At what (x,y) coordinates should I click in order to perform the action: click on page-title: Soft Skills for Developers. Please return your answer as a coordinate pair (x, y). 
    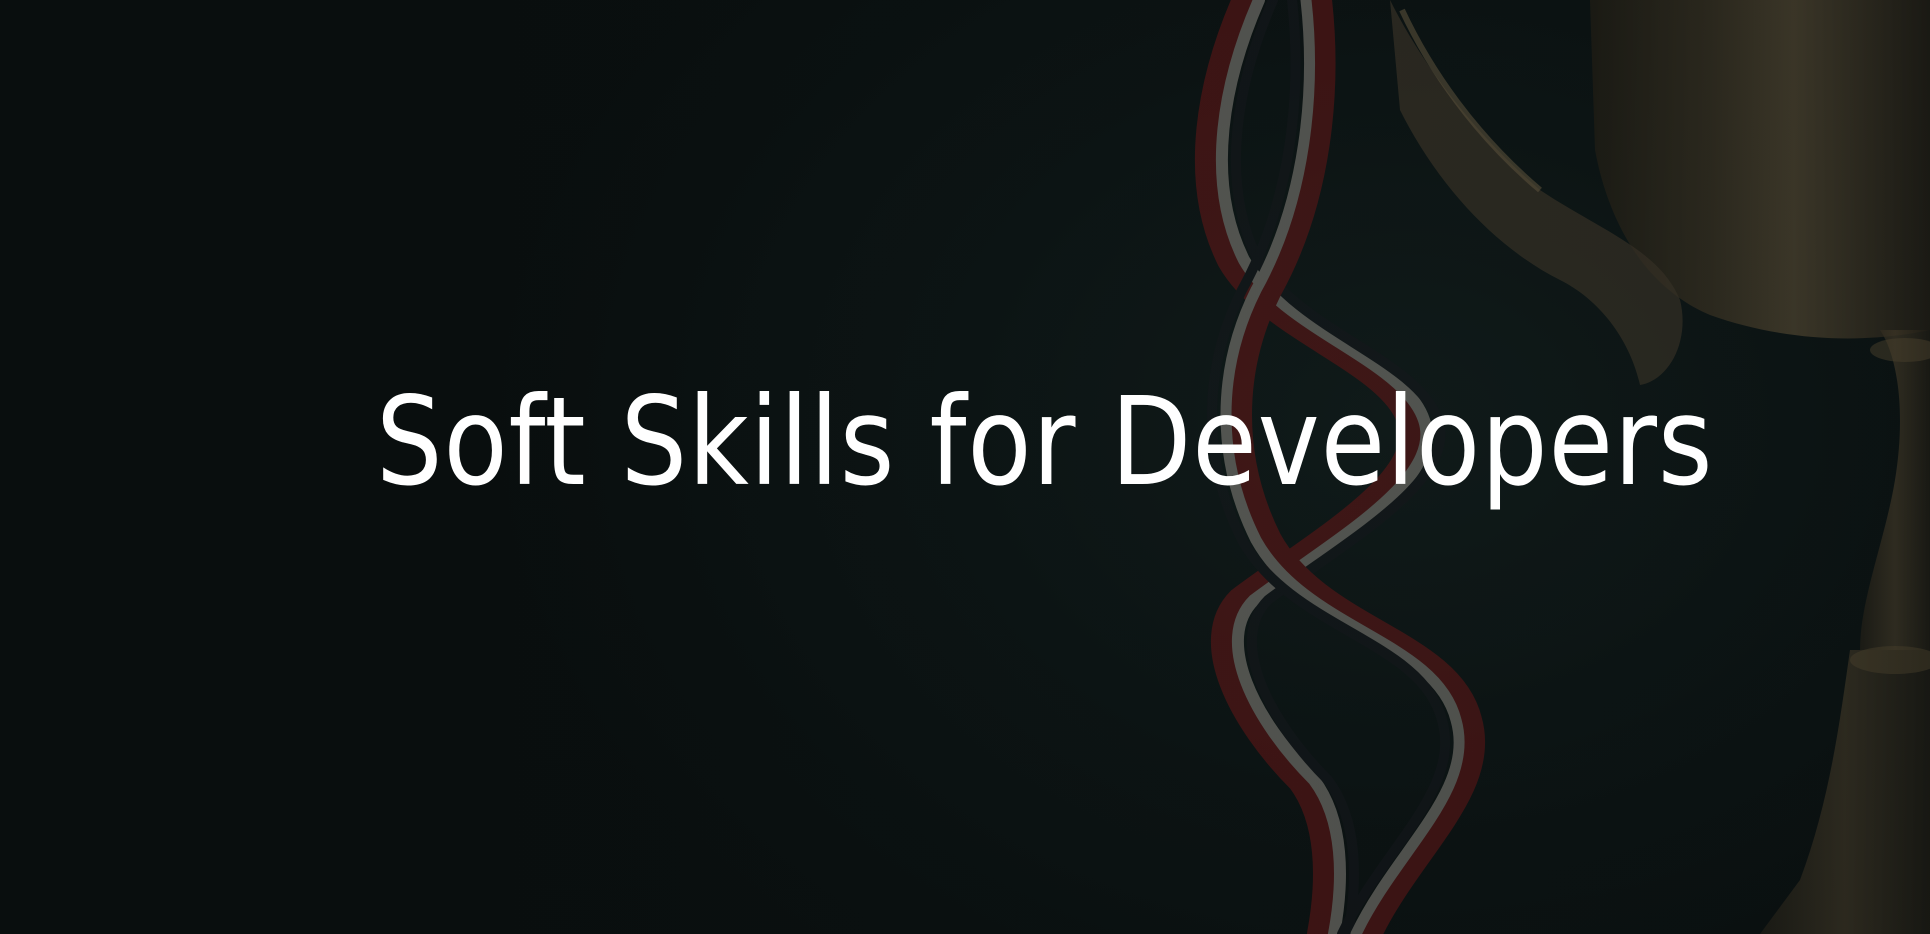
    Looking at the image, I should click on (1045, 442).